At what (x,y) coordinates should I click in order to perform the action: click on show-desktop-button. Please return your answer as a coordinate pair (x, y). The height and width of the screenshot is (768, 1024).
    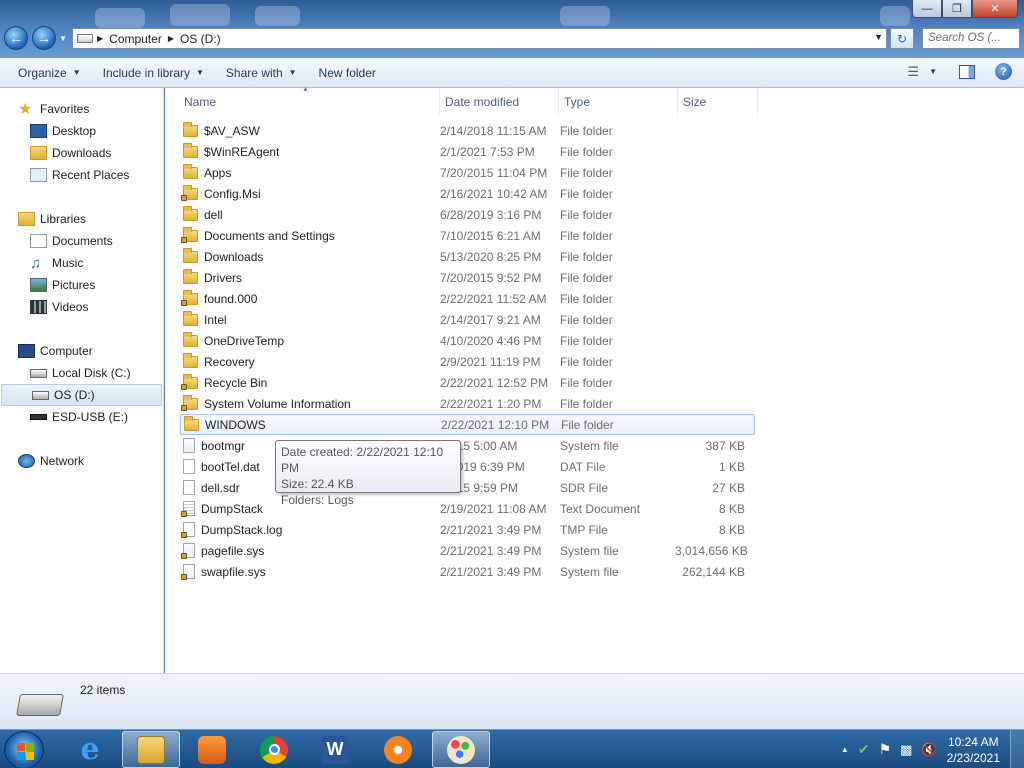
    Looking at the image, I should click on (1017, 749).